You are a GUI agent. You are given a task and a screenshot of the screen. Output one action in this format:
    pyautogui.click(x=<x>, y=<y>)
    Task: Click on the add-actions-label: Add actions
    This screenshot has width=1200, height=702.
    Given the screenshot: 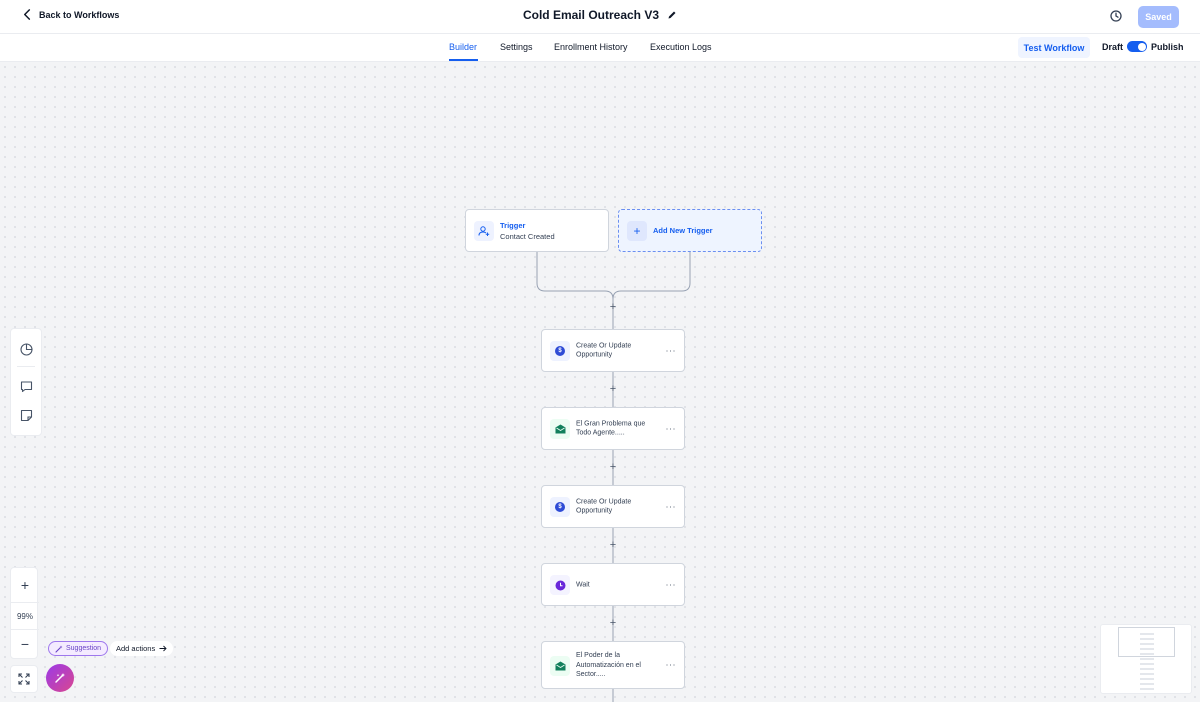 What is the action you would take?
    pyautogui.click(x=136, y=648)
    